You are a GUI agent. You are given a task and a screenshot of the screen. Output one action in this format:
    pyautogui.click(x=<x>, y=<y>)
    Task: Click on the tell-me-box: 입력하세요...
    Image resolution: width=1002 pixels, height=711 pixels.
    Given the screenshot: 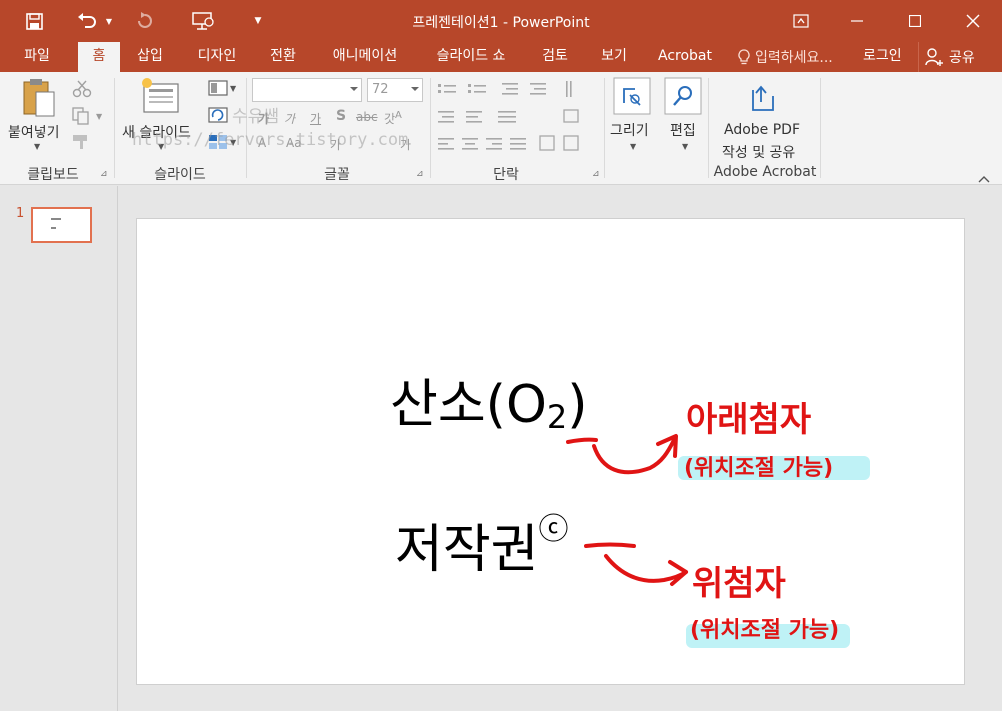 What is the action you would take?
    pyautogui.click(x=785, y=57)
    